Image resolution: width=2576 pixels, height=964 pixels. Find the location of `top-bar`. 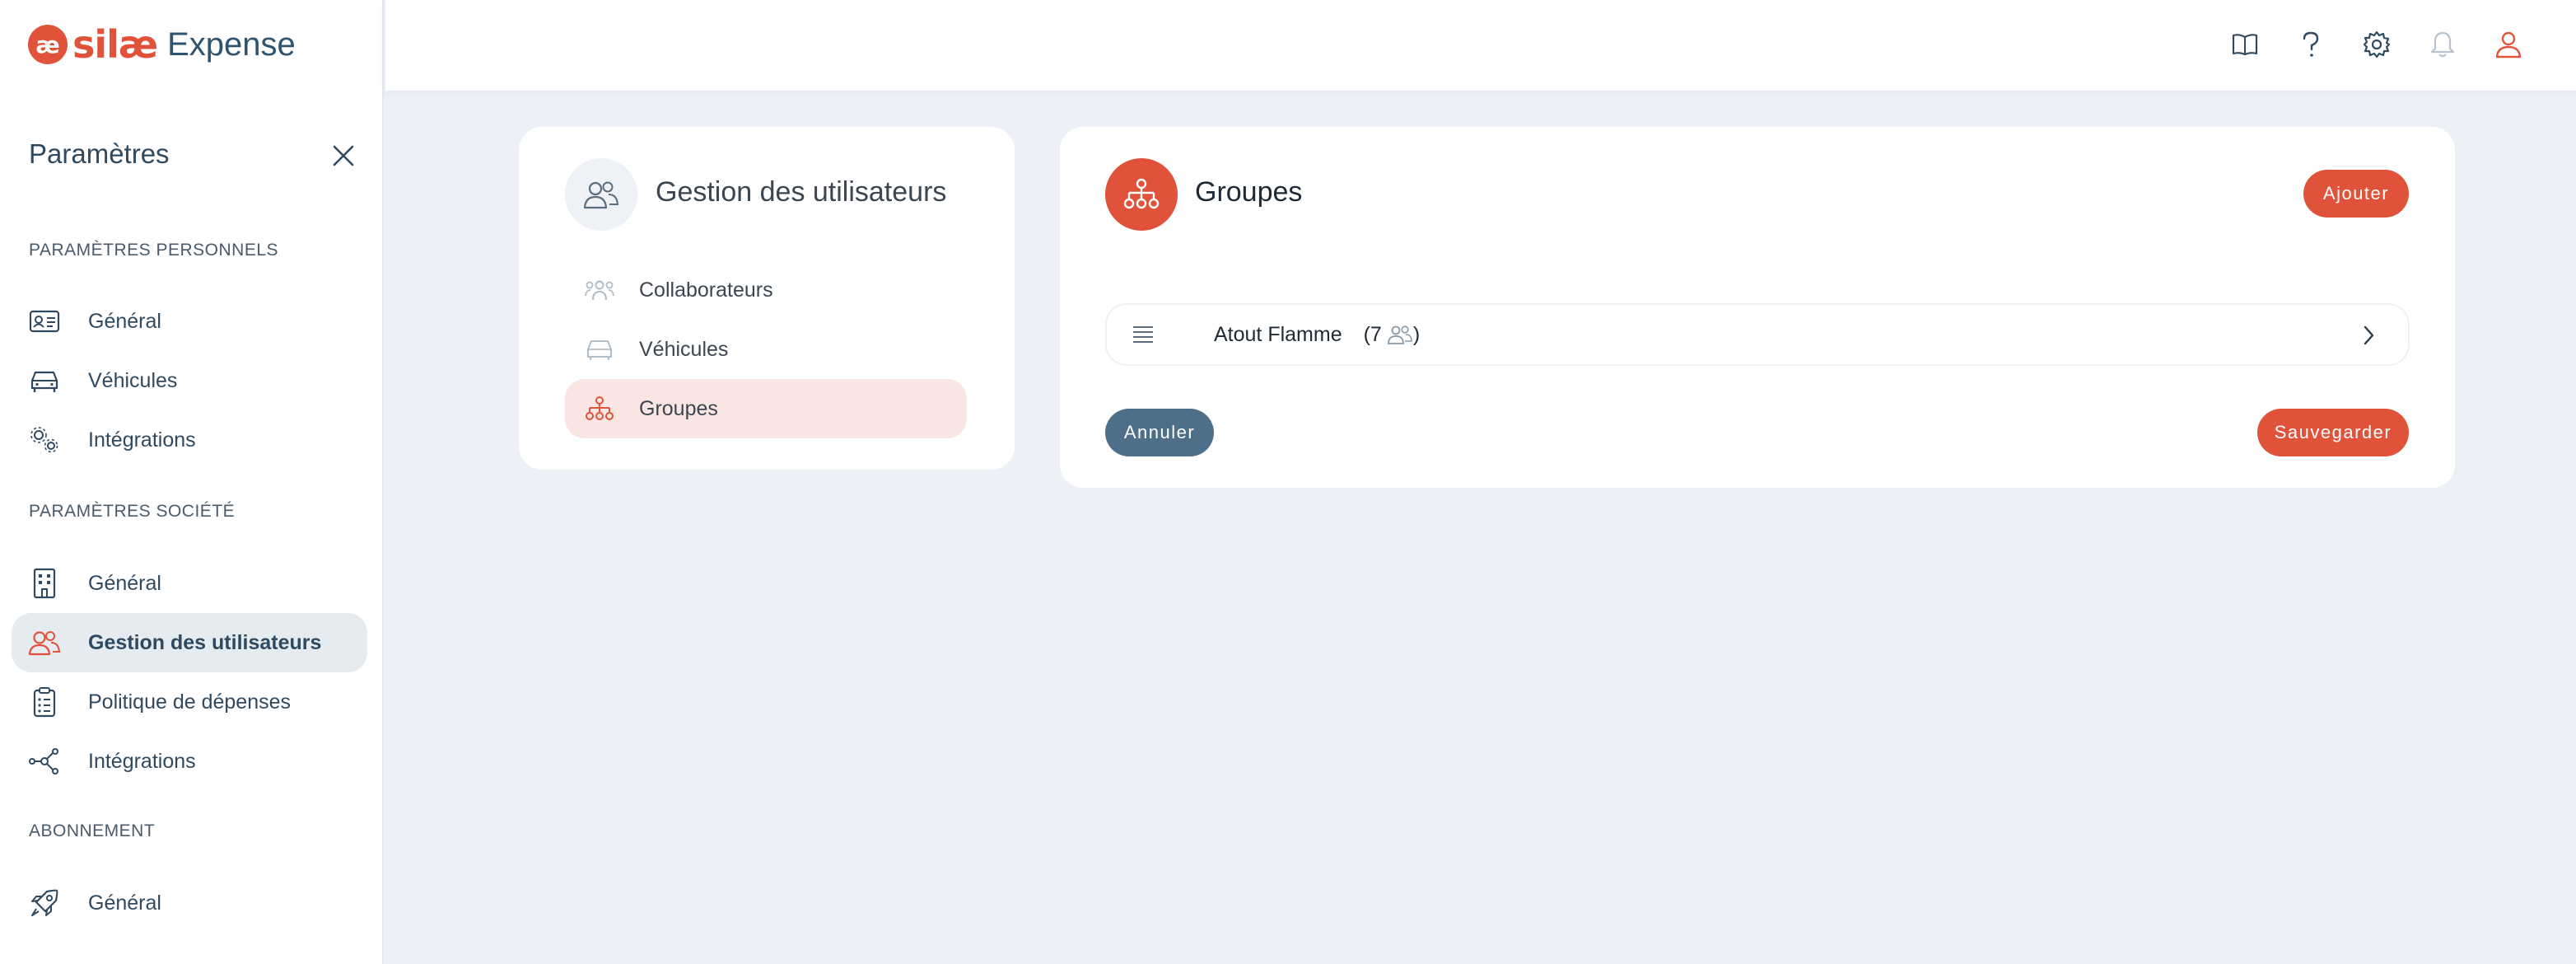

top-bar is located at coordinates (1480, 45).